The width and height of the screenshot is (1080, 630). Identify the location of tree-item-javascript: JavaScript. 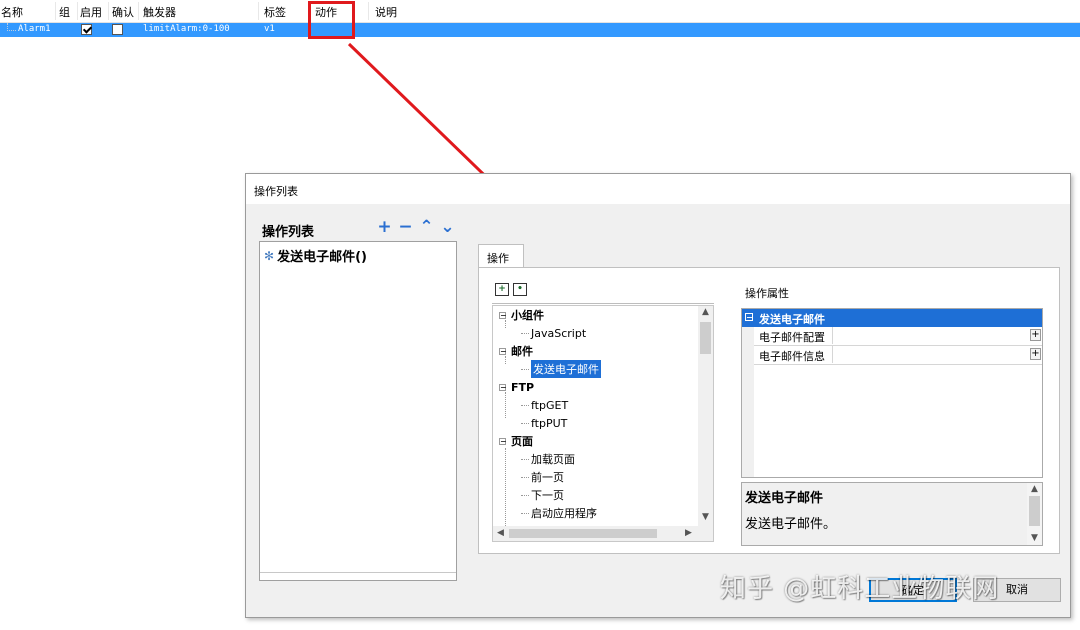
(553, 333).